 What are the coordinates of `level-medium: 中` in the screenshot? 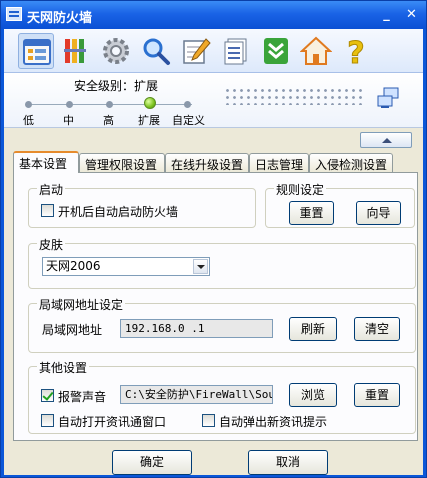 It's located at (68, 120).